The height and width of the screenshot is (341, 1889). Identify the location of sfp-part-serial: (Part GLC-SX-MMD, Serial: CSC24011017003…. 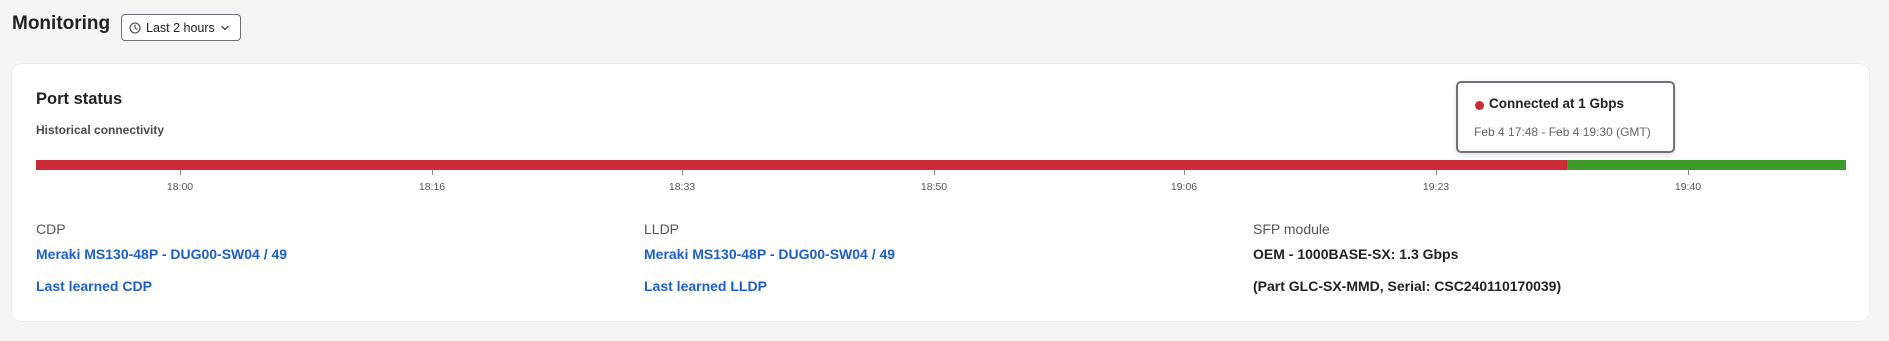
(1407, 286).